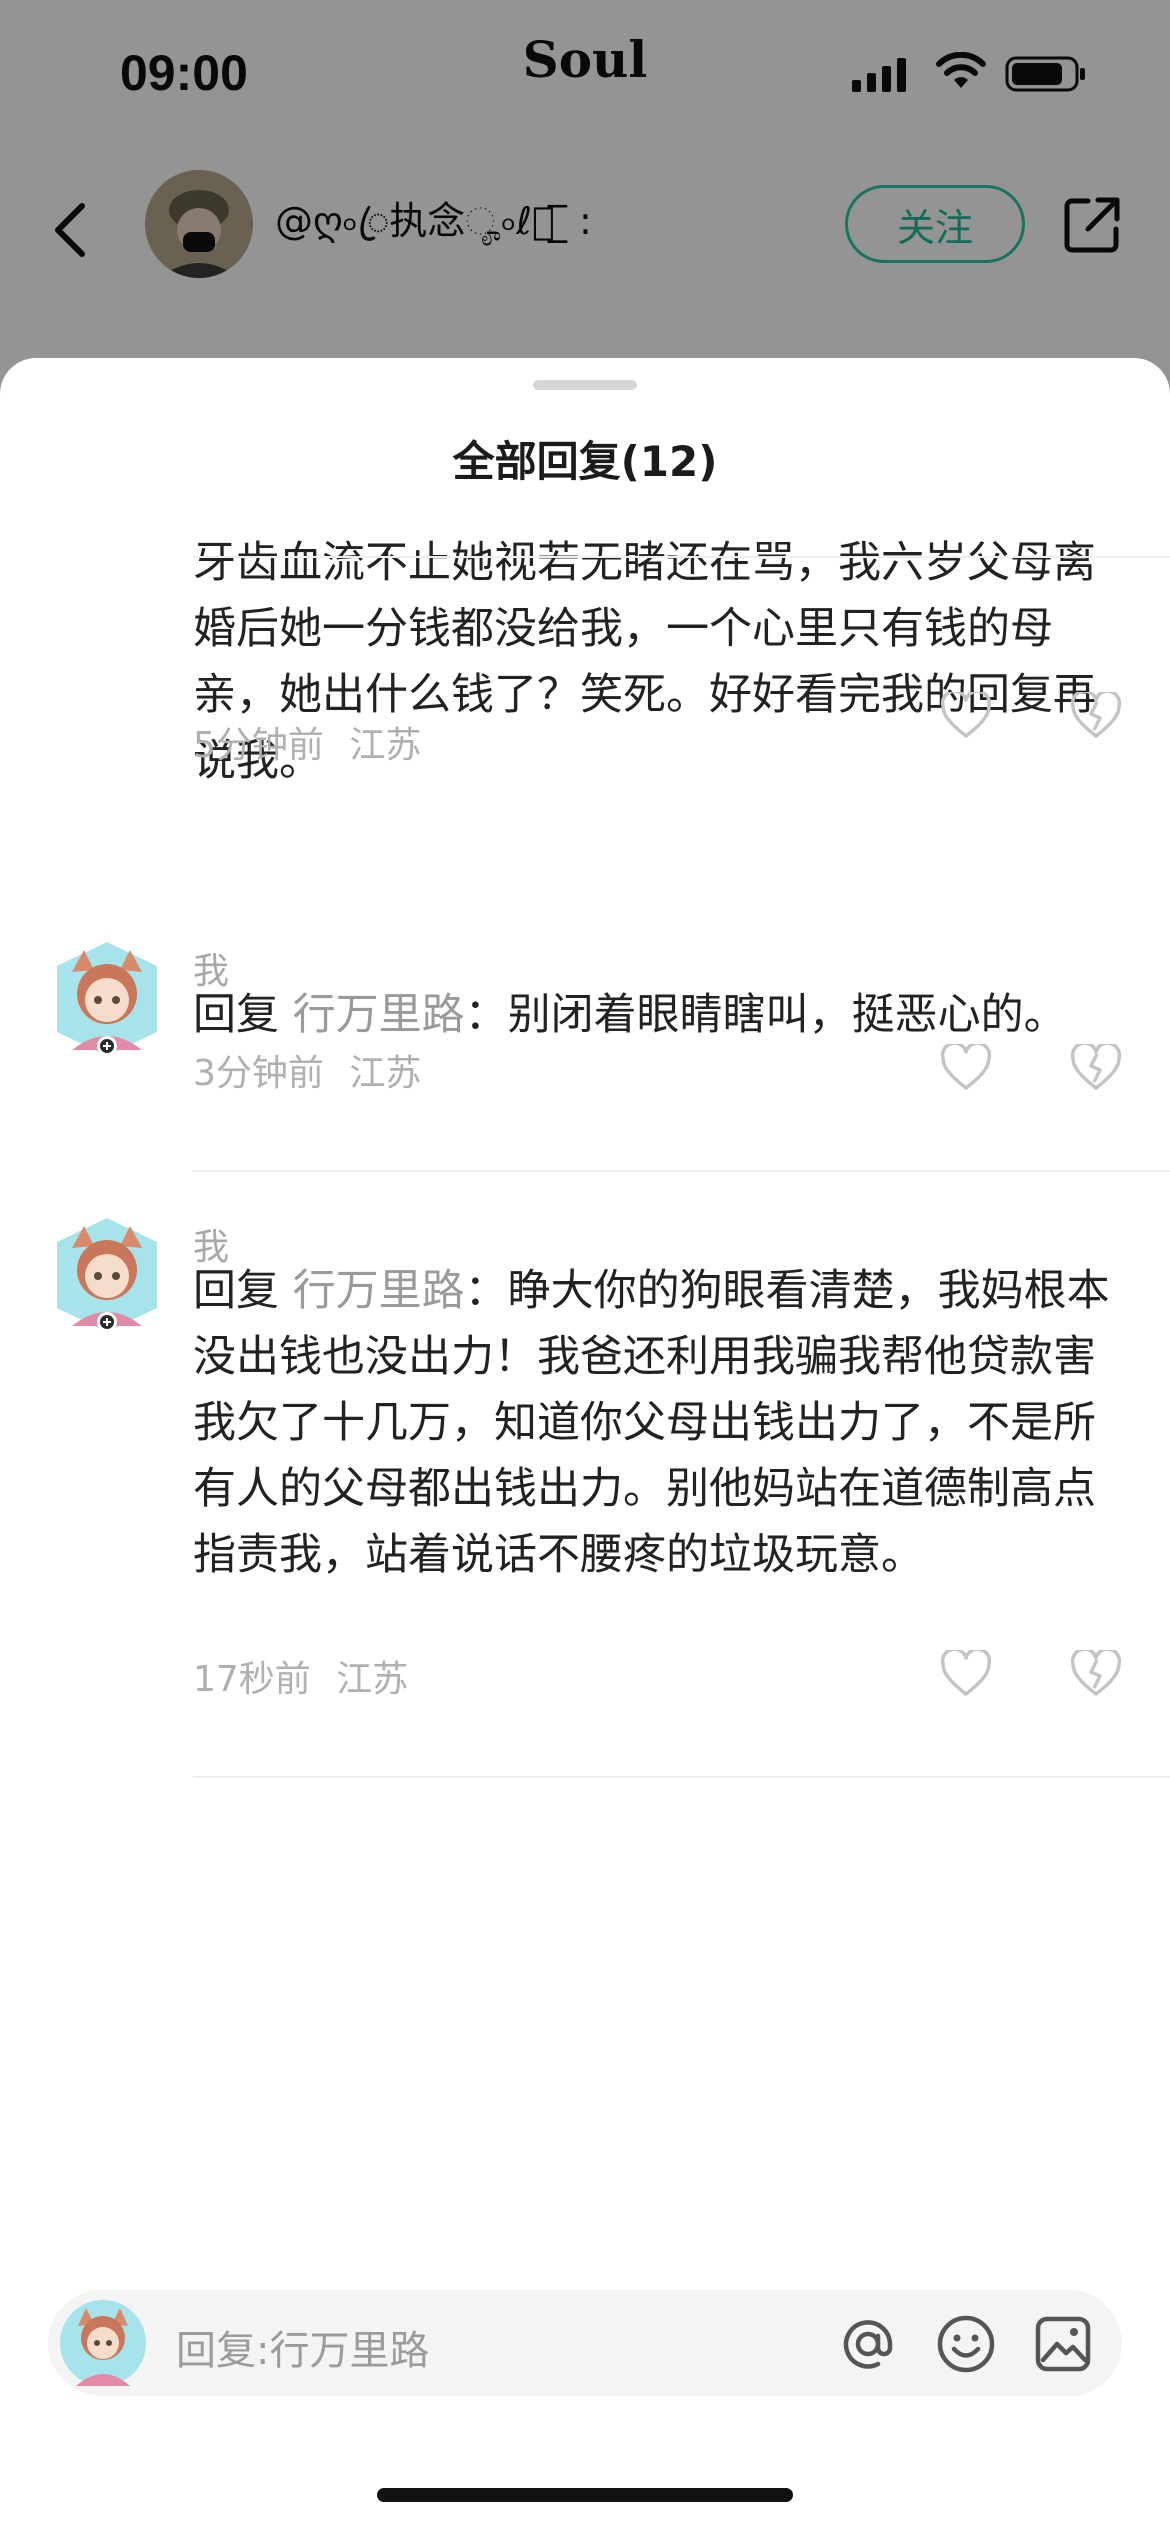 This screenshot has width=1170, height=2532. What do you see at coordinates (765, 1015) in the screenshot?
I see `comment-body: ：别闭着眼睛瞎叫，挺恶心的。` at bounding box center [765, 1015].